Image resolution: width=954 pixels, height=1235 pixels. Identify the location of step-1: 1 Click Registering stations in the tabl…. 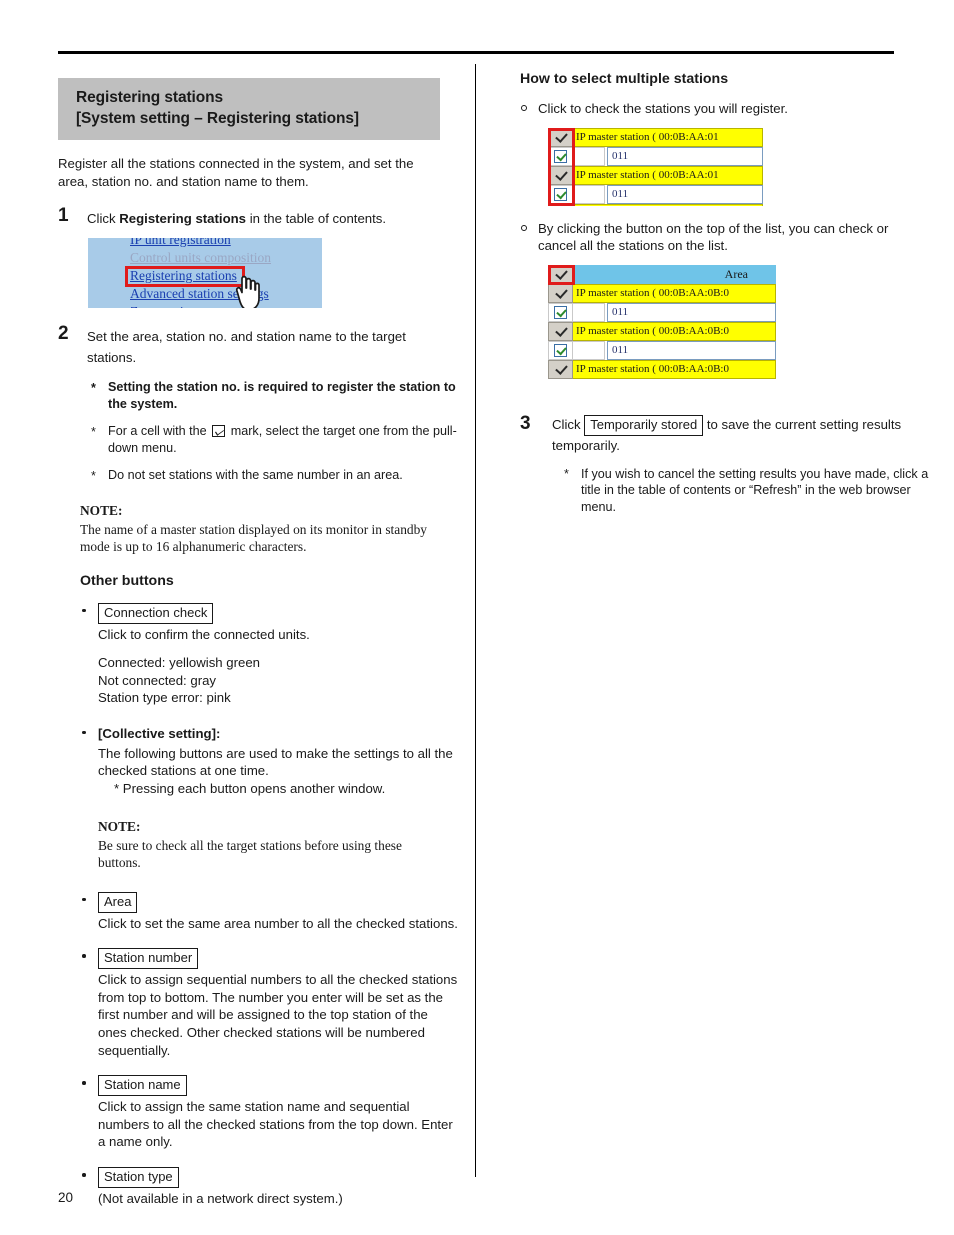
(258, 217).